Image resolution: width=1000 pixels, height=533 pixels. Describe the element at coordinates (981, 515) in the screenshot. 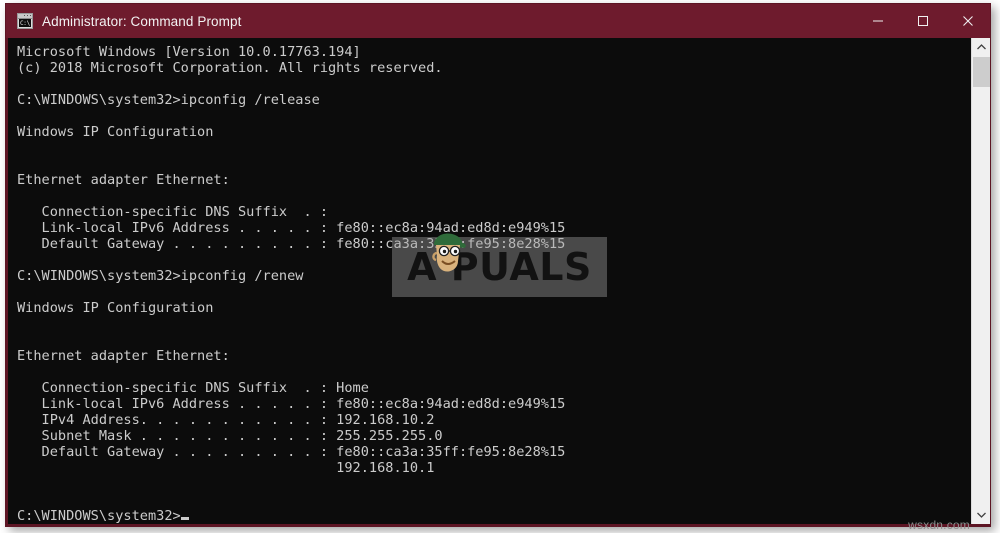

I see `scroll-down-arrow-icon` at that location.